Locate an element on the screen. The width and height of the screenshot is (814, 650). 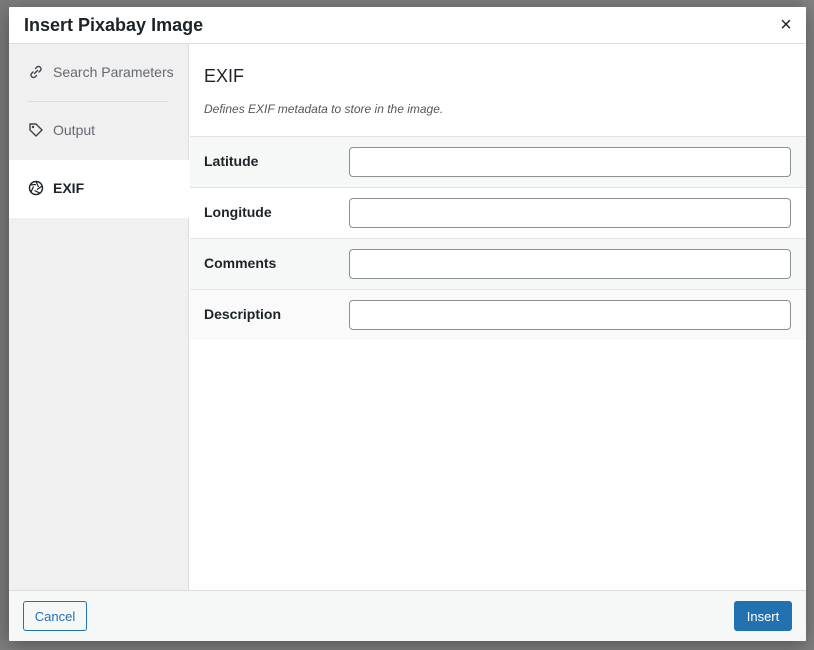
section-title: EXIF is located at coordinates (224, 76).